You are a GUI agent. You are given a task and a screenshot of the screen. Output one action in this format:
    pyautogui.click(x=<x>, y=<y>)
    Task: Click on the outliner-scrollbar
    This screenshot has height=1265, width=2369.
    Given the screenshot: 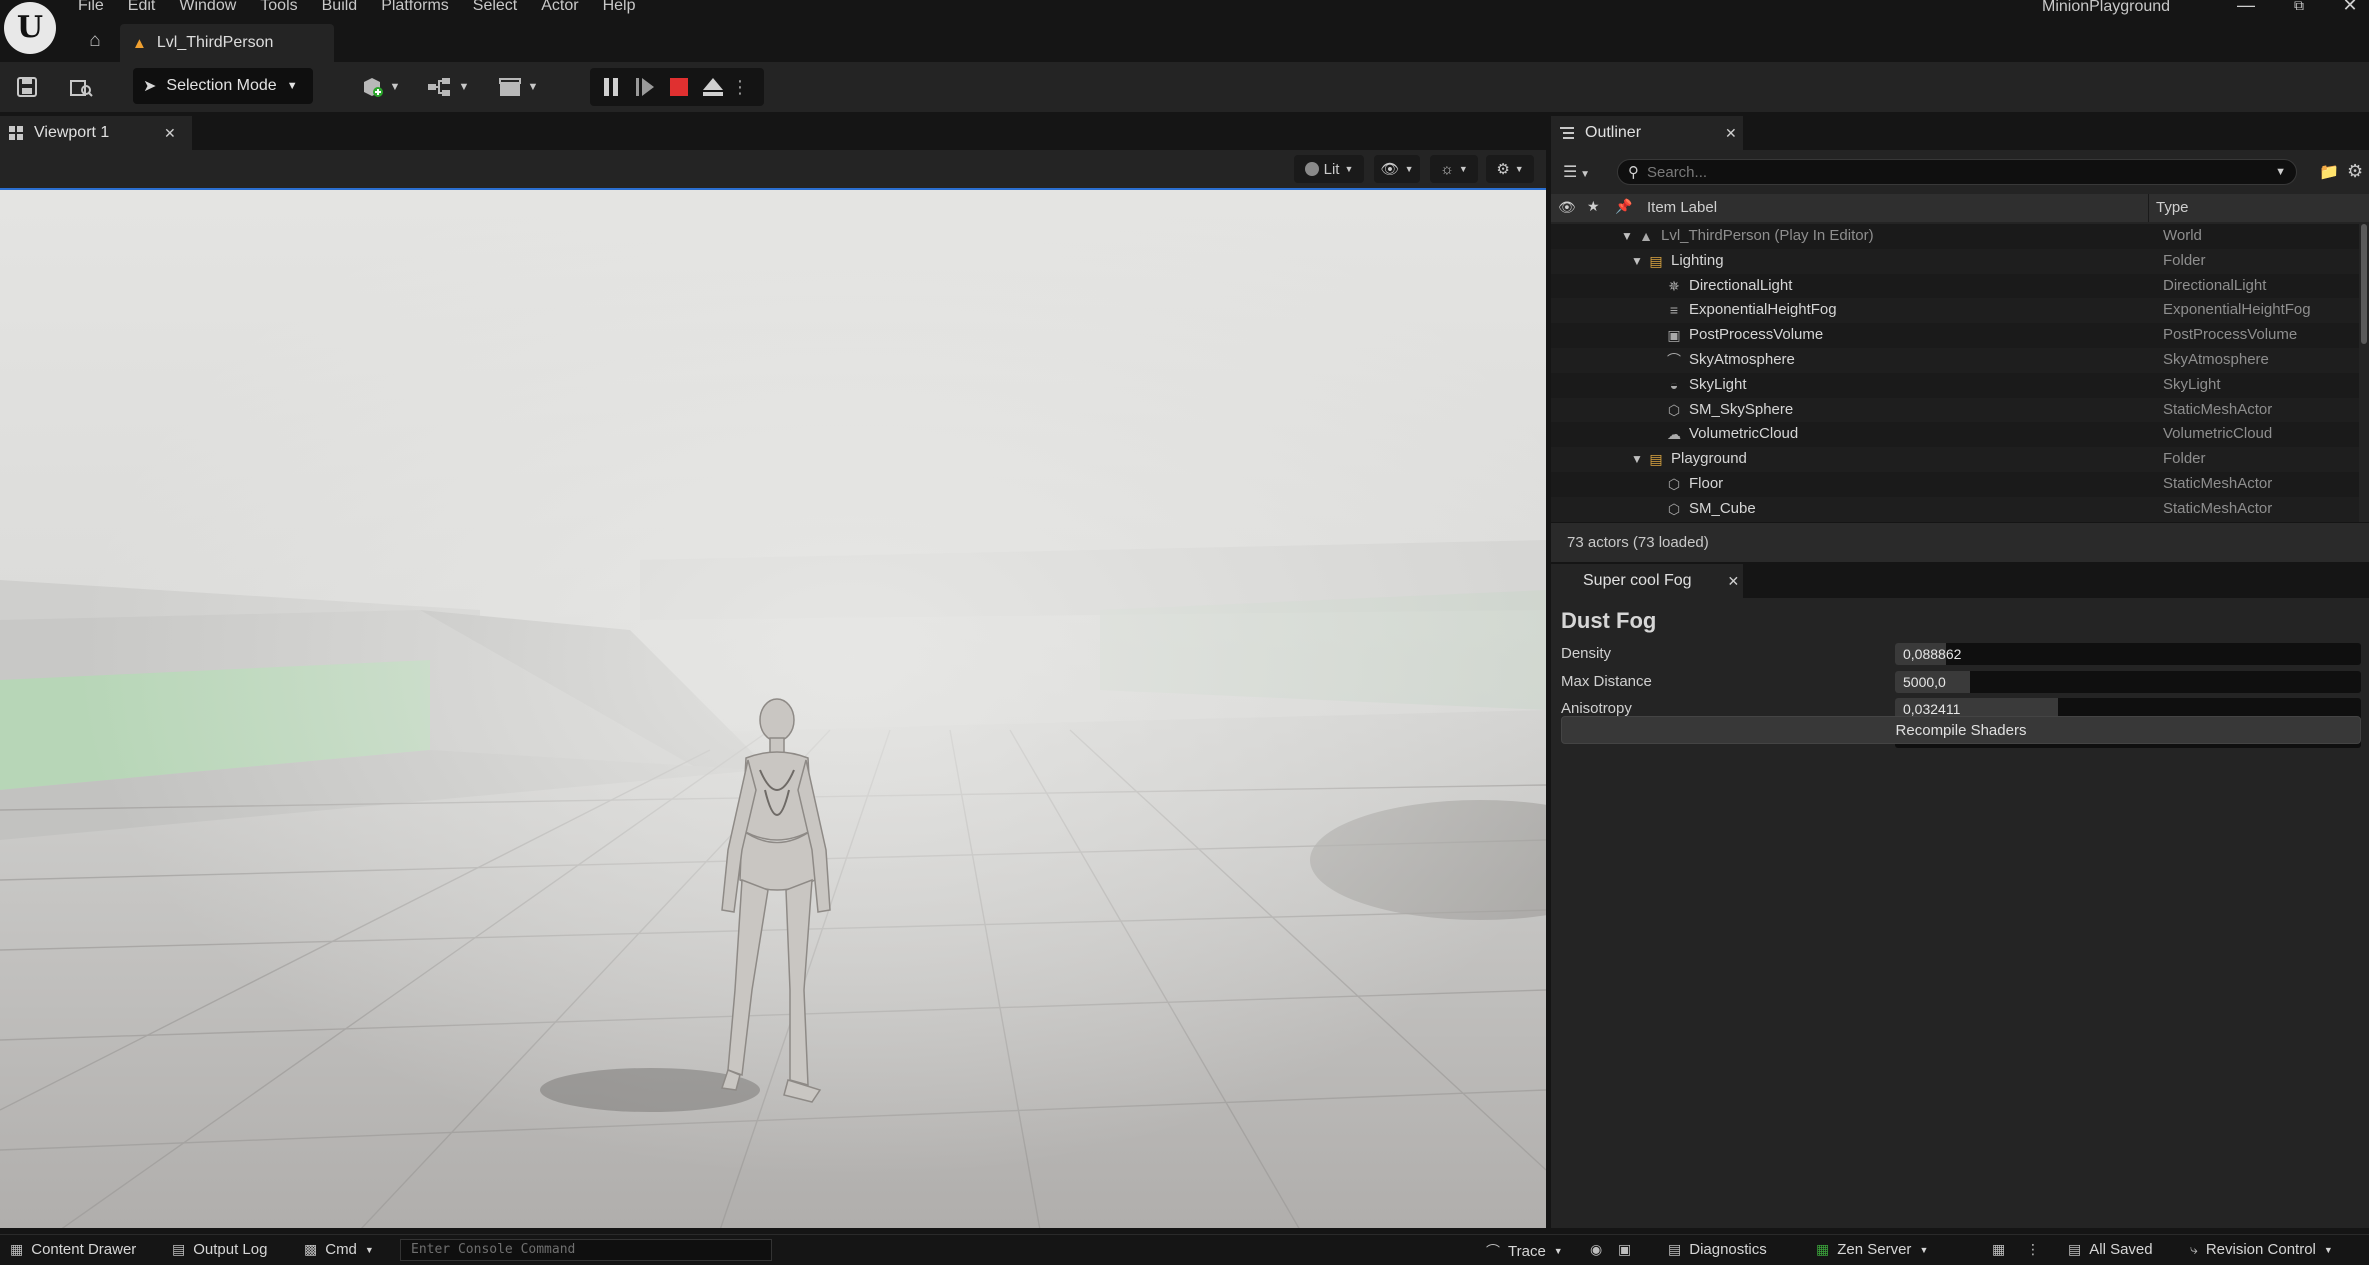 What is the action you would take?
    pyautogui.click(x=2364, y=284)
    